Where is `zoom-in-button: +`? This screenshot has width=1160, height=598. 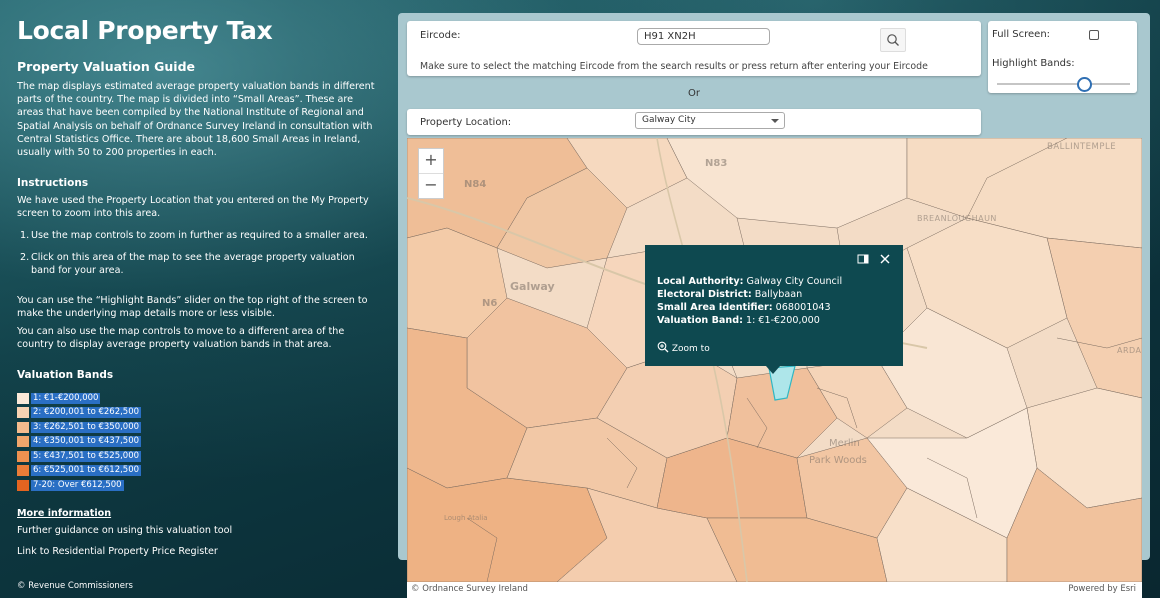
zoom-in-button: + is located at coordinates (431, 161).